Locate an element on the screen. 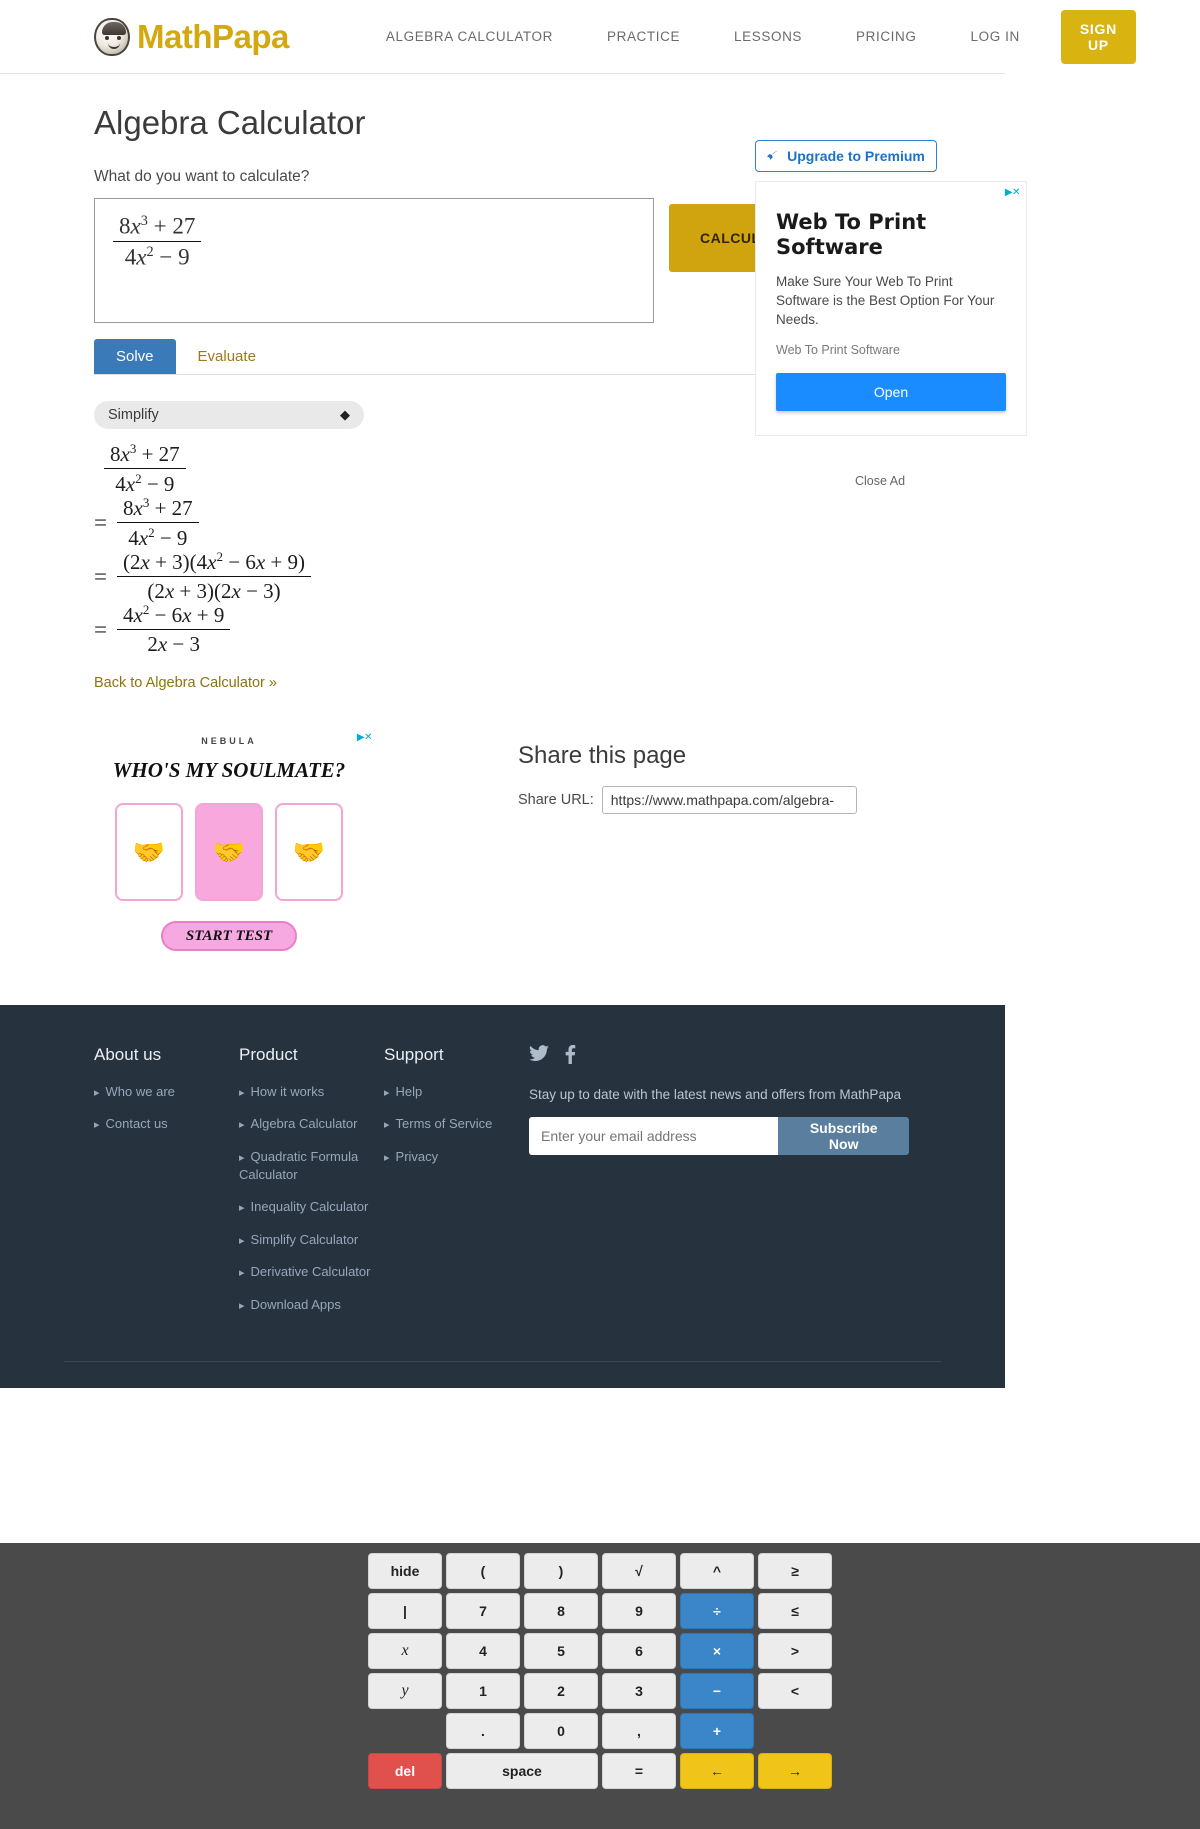 This screenshot has width=1200, height=1829. back-to-algebra-calculator-link: Back to Algebra Calculator » is located at coordinates (185, 683).